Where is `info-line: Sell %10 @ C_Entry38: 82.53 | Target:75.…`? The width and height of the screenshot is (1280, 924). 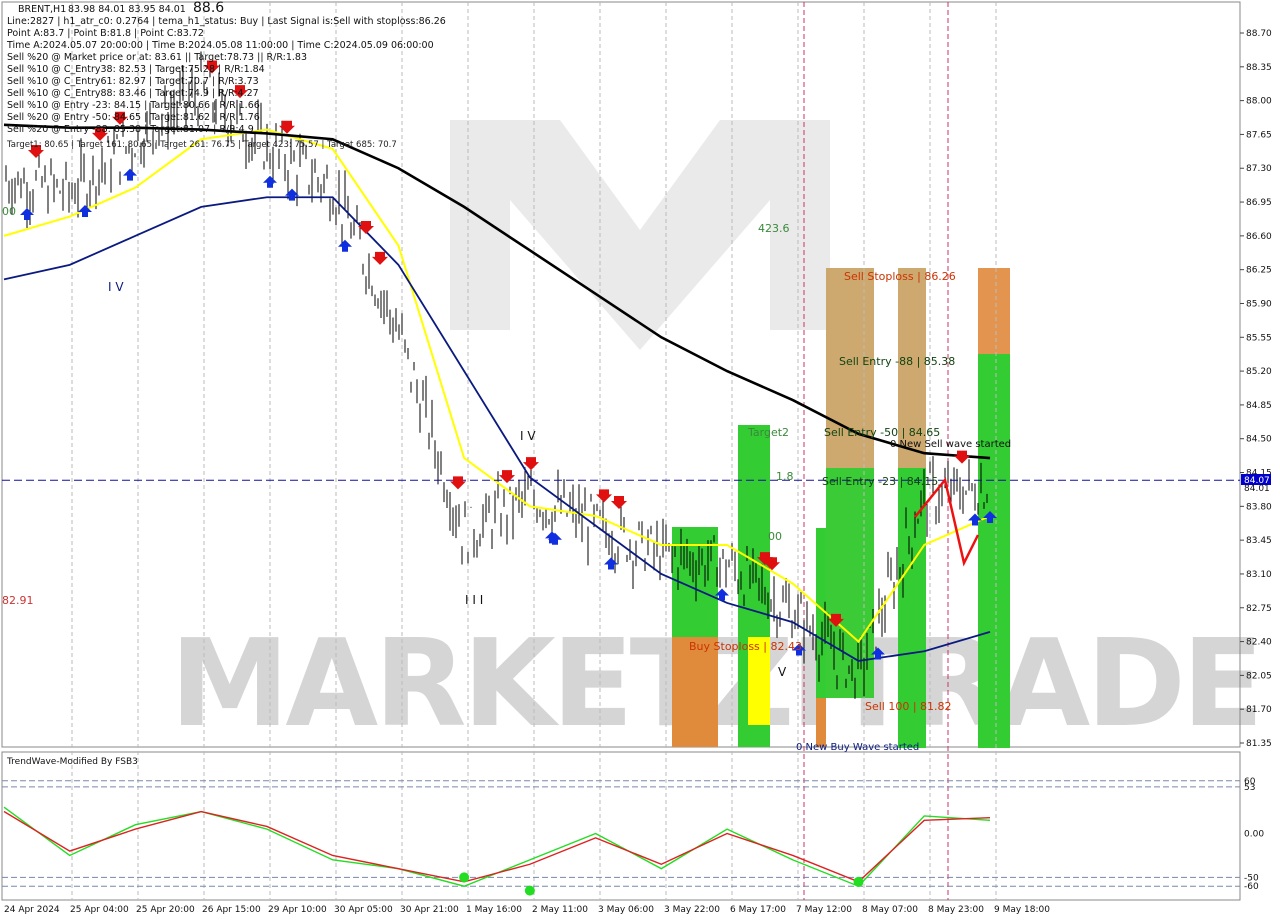 info-line: Sell %10 @ C_Entry38: 82.53 | Target:75.… is located at coordinates (136, 69).